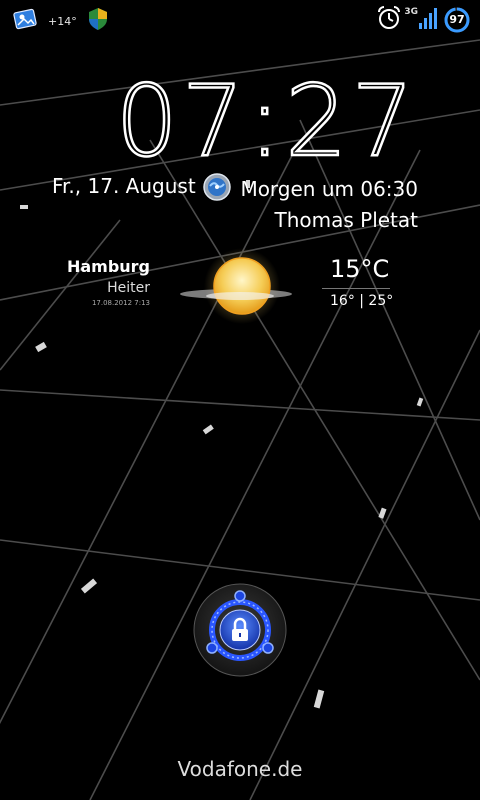 The width and height of the screenshot is (480, 800). What do you see at coordinates (240, 19) in the screenshot?
I see `status-bar: +14° 3G 97` at bounding box center [240, 19].